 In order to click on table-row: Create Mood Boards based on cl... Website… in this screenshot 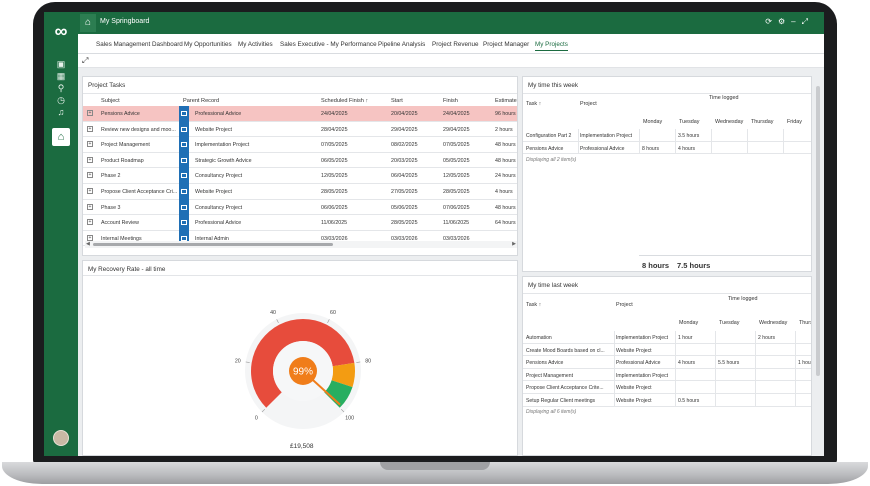, I will do `click(667, 350)`.